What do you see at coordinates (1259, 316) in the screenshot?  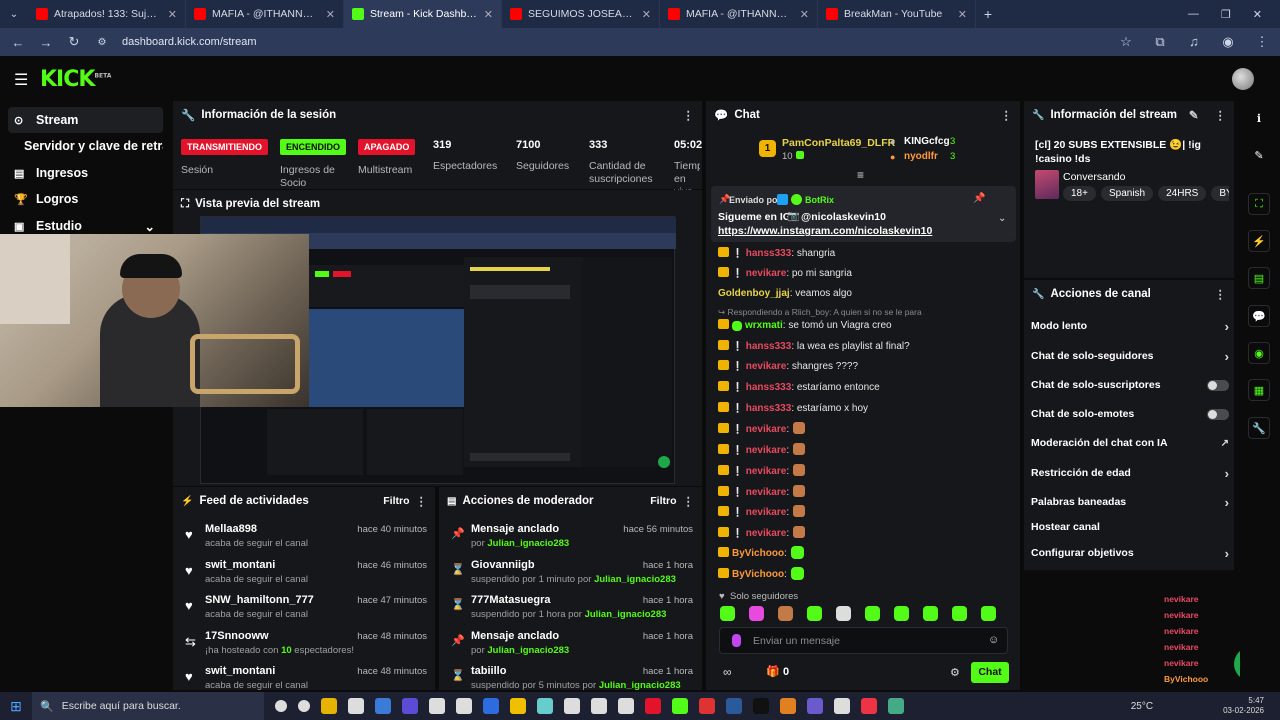 I see `message-icon: 💬` at bounding box center [1259, 316].